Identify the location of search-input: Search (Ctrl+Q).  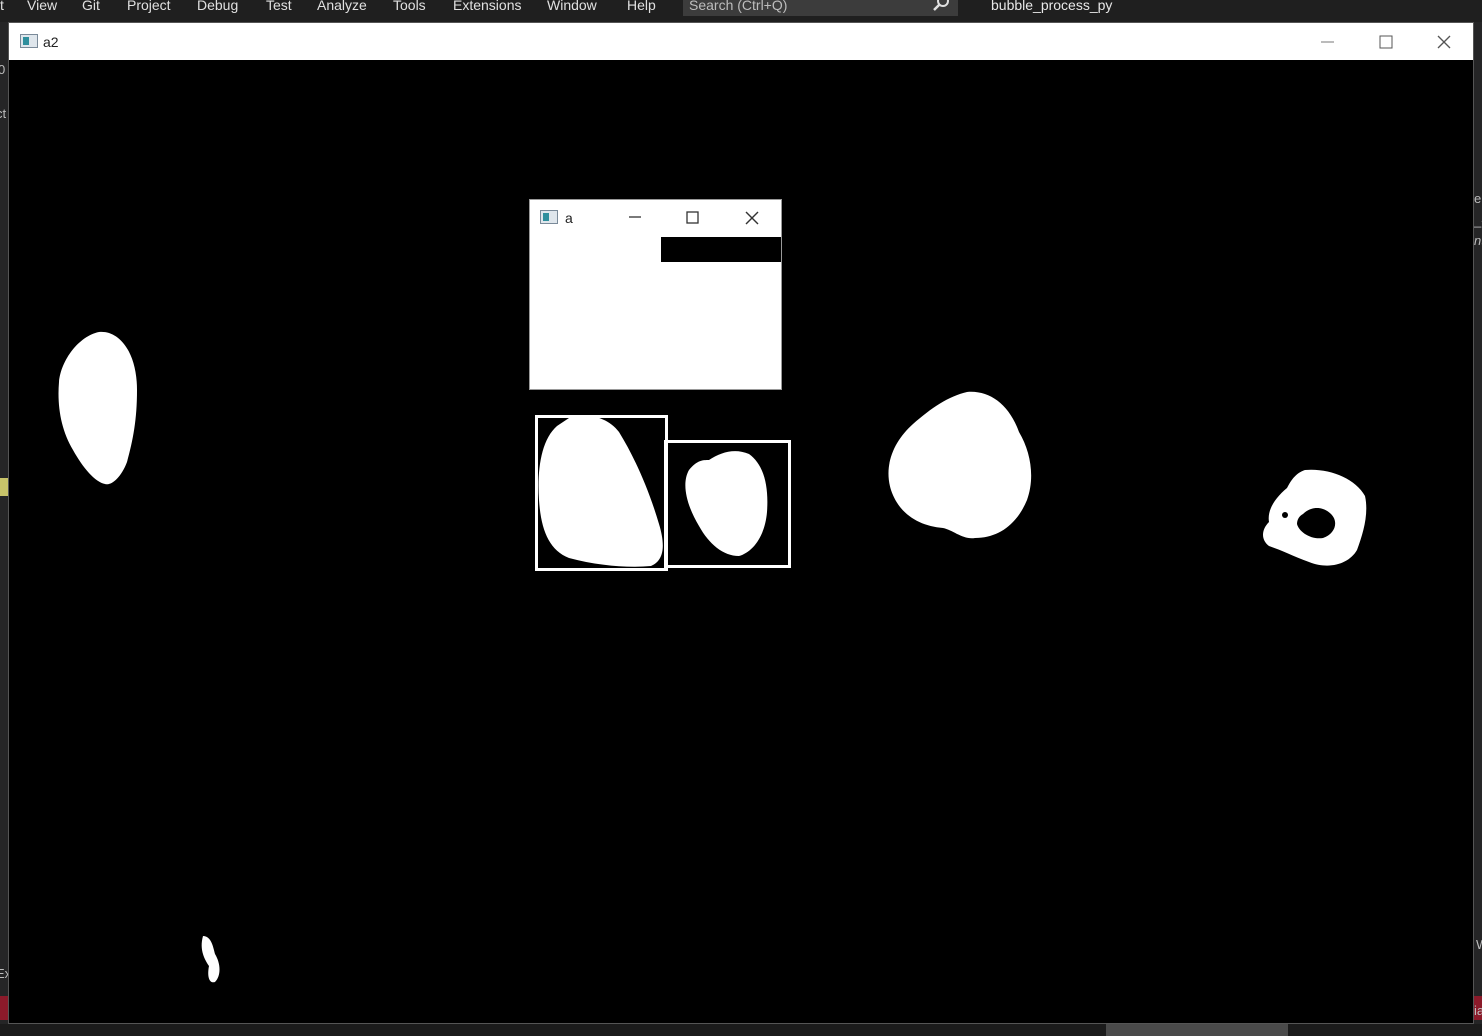
(820, 8).